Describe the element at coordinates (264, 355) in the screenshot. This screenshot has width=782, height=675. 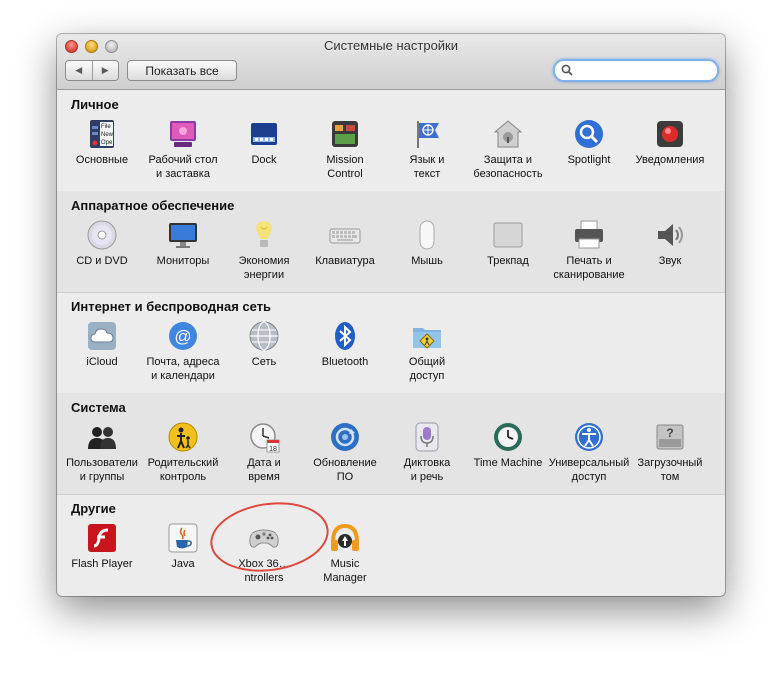
I see `pane-network: Сеть` at that location.